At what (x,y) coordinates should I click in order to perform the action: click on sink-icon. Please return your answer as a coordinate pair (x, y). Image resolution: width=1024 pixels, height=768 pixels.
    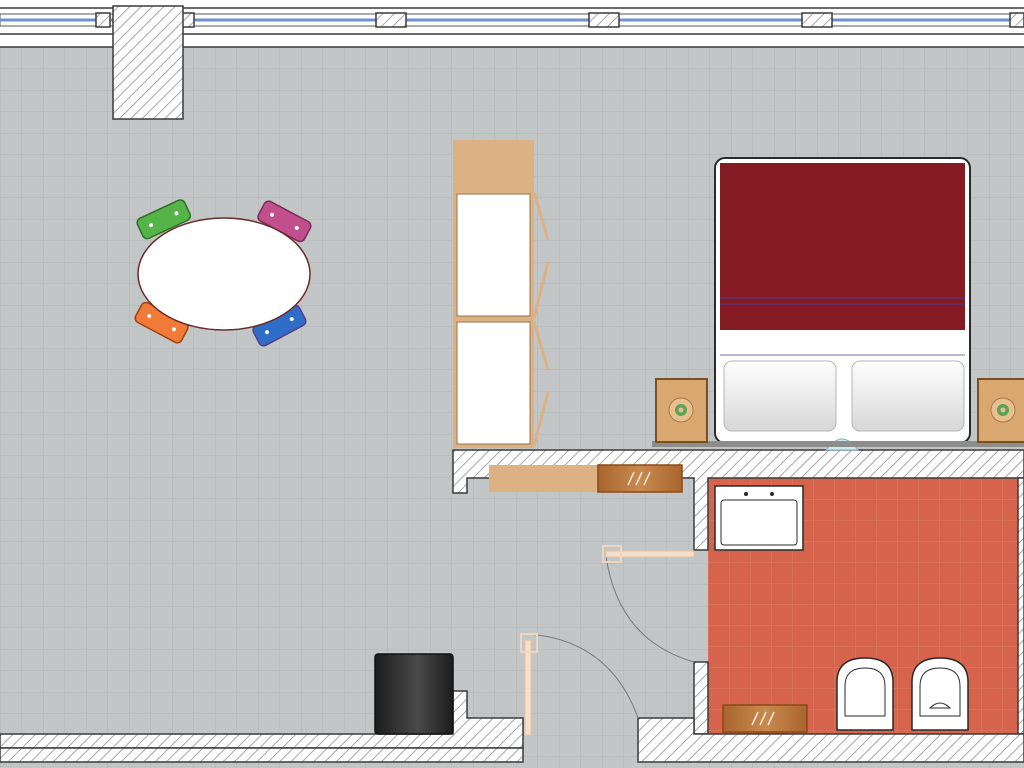
    Looking at the image, I should click on (759, 518).